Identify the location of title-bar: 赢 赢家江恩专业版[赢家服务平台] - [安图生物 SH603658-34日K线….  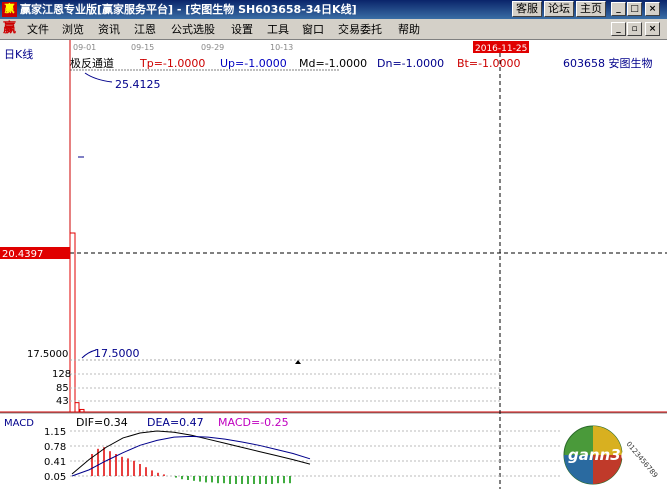
(333, 9).